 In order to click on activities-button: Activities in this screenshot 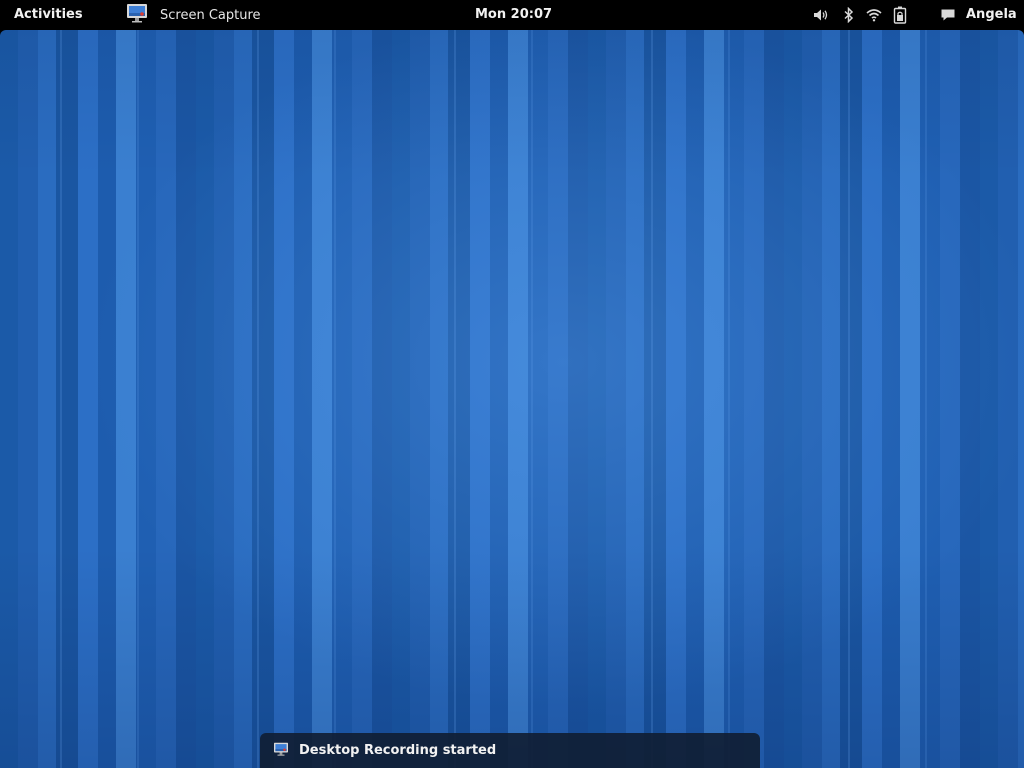, I will do `click(48, 14)`.